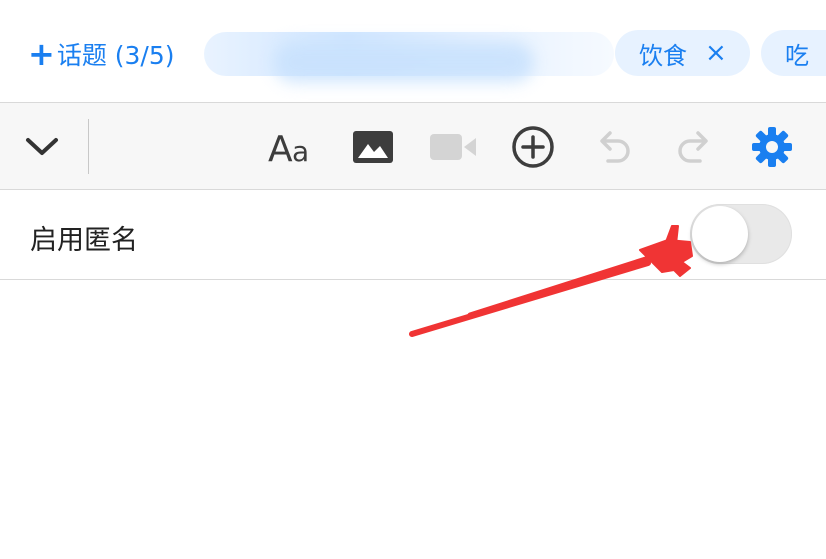 The height and width of the screenshot is (559, 826). What do you see at coordinates (280, 148) in the screenshot?
I see `svg-text: A` at bounding box center [280, 148].